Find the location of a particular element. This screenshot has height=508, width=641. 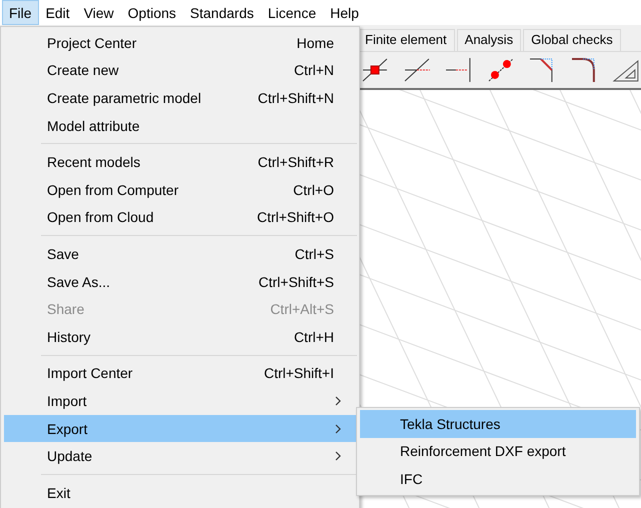

menu-item-label: Import Center is located at coordinates (90, 373).